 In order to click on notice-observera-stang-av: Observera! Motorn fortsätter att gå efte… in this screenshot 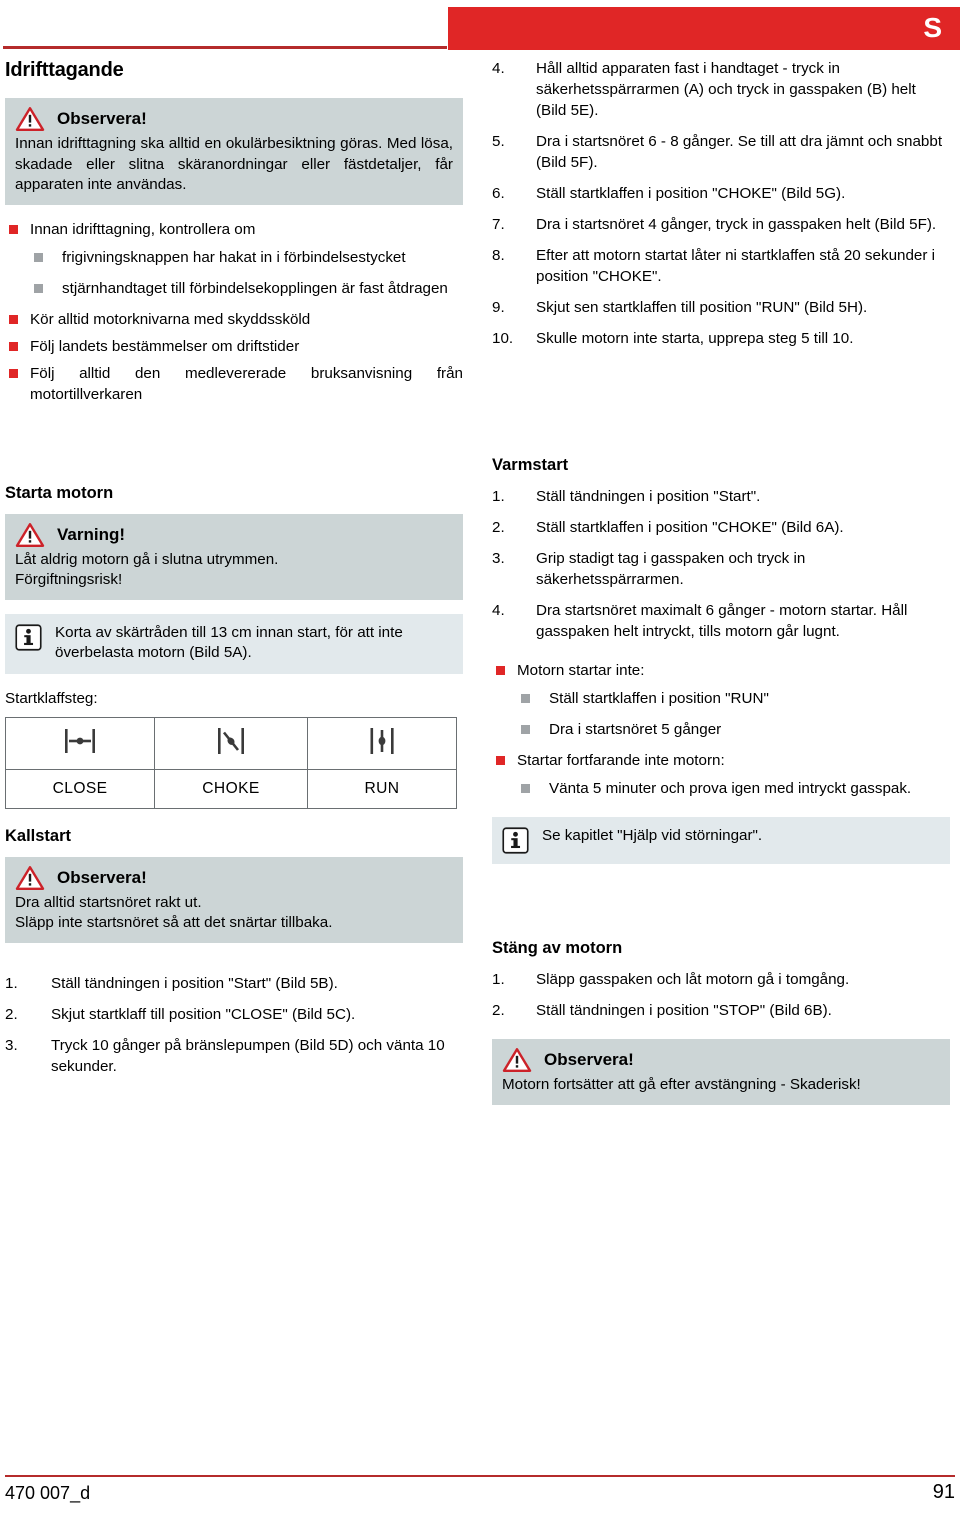, I will do `click(721, 1072)`.